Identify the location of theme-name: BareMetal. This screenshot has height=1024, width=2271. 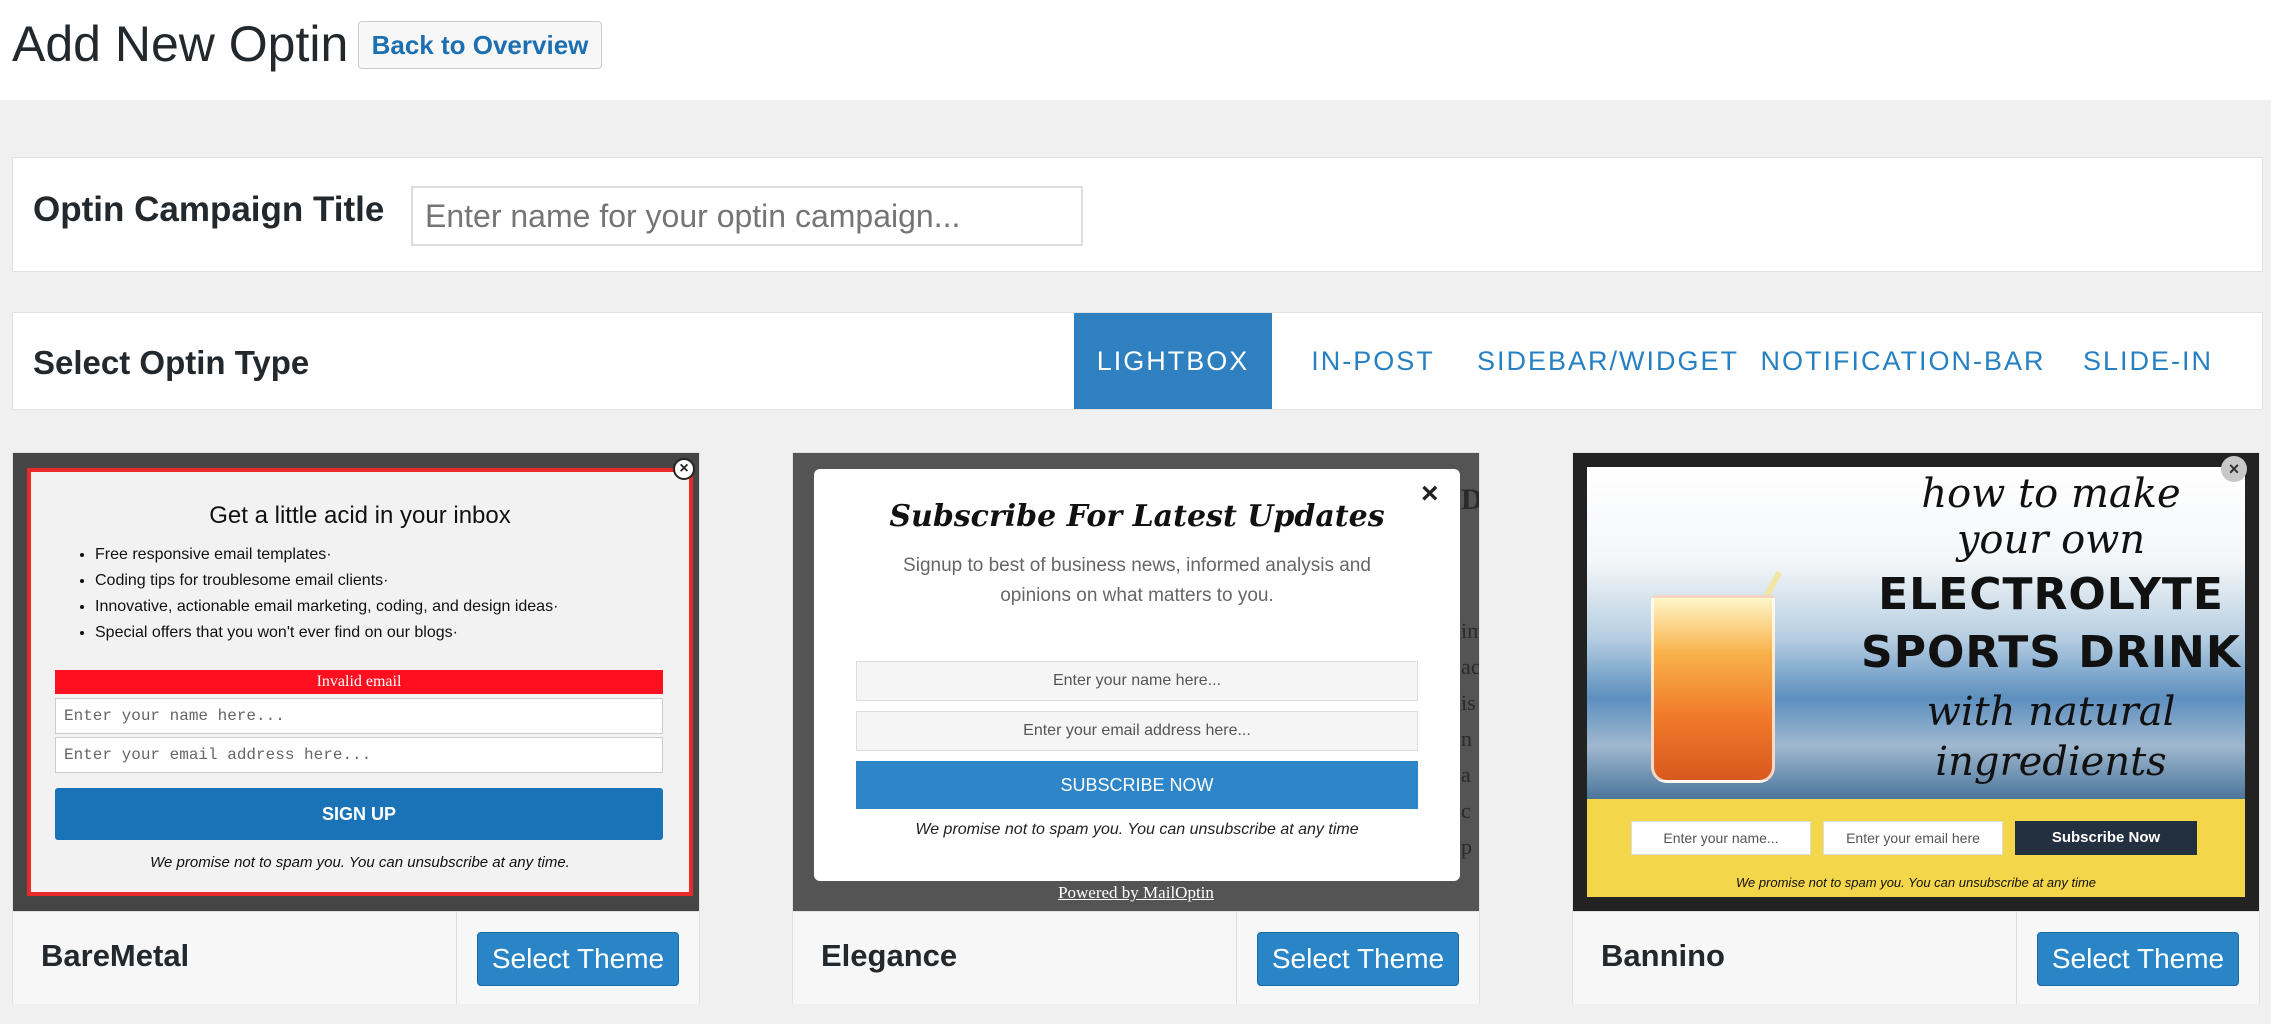
(115, 955).